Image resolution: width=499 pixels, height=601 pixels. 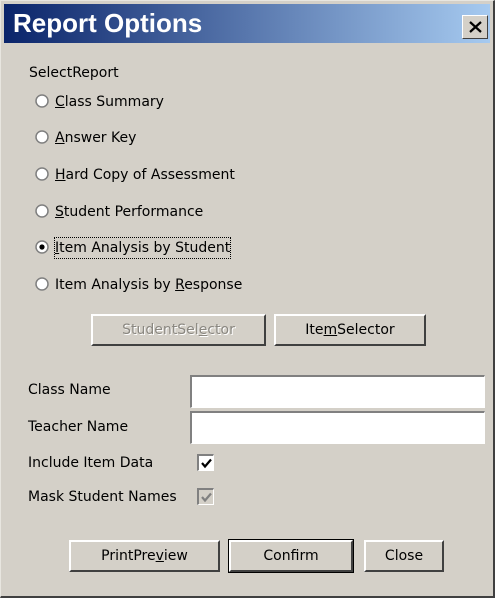 I want to click on button-label: ItemSelector, so click(x=350, y=330).